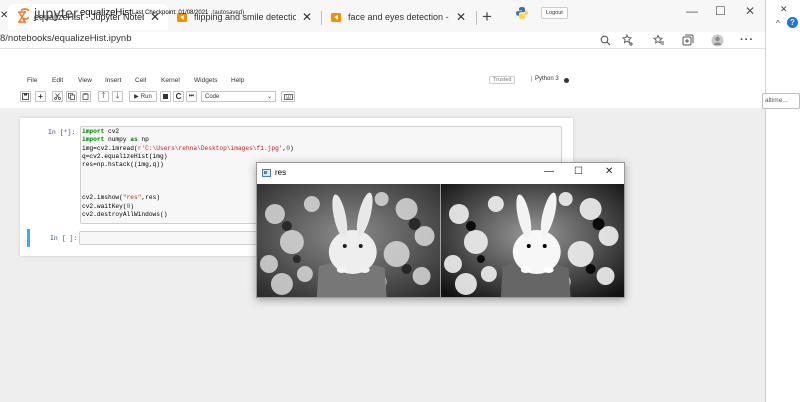 The height and width of the screenshot is (402, 800). What do you see at coordinates (132, 198) in the screenshot?
I see `code-token: "res"` at bounding box center [132, 198].